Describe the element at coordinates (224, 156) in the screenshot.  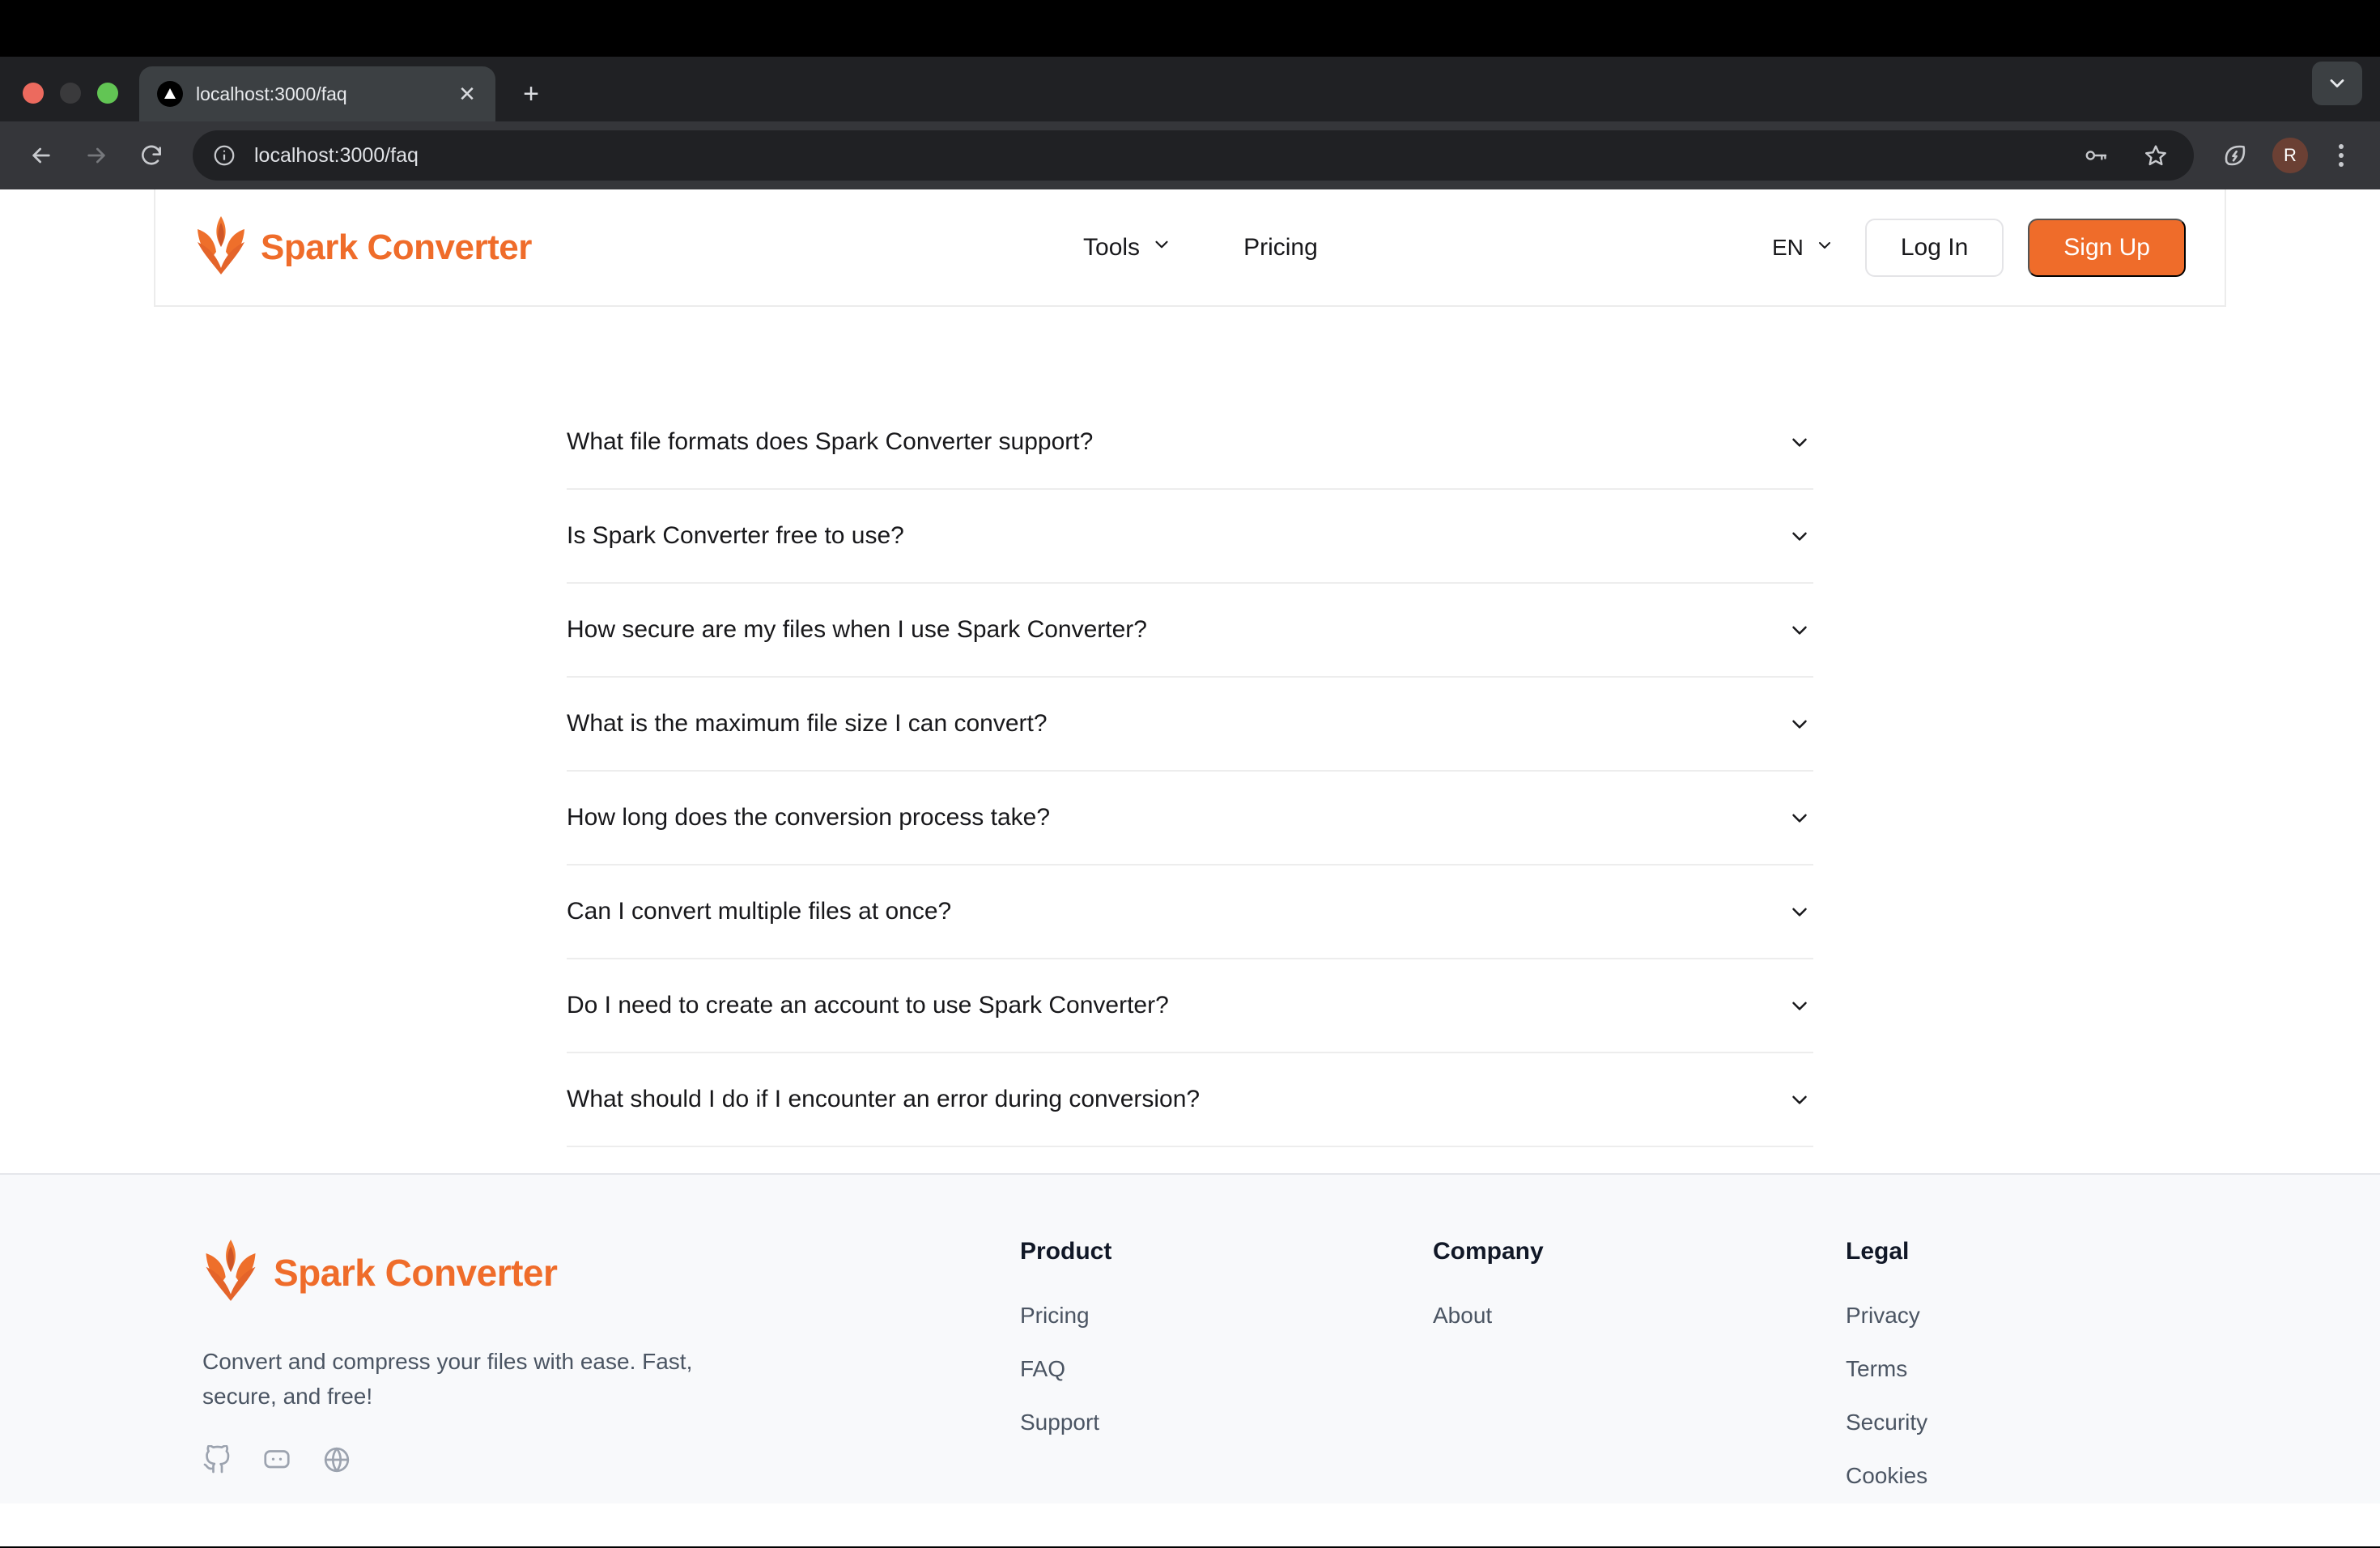
I see `info-circle-icon` at that location.